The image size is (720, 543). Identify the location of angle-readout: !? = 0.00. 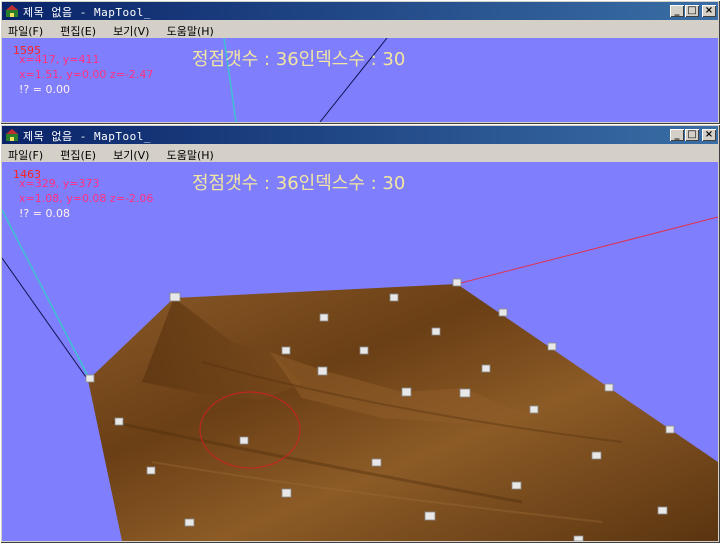
(44, 89).